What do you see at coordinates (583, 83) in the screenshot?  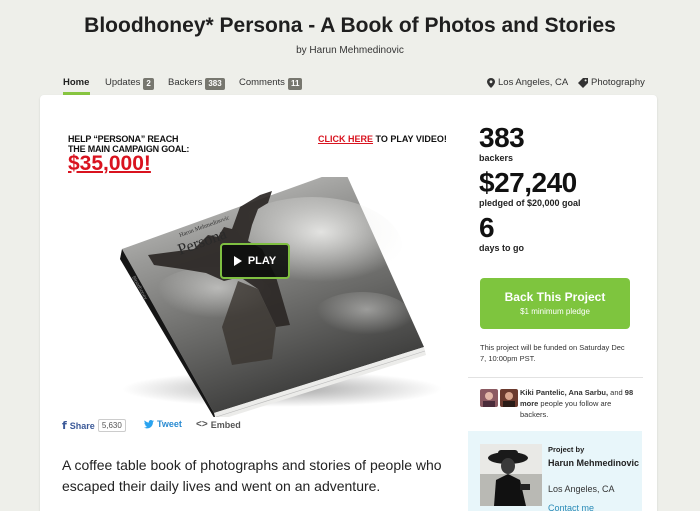 I see `tag-icon` at bounding box center [583, 83].